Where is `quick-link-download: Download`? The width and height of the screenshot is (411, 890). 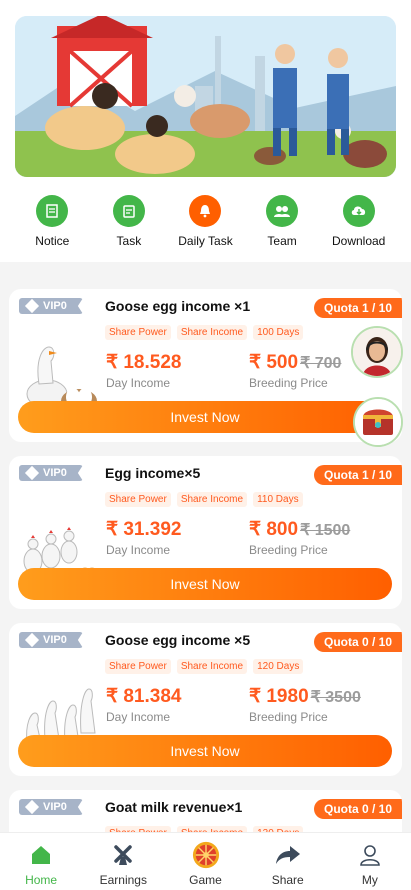 quick-link-download: Download is located at coordinates (359, 221).